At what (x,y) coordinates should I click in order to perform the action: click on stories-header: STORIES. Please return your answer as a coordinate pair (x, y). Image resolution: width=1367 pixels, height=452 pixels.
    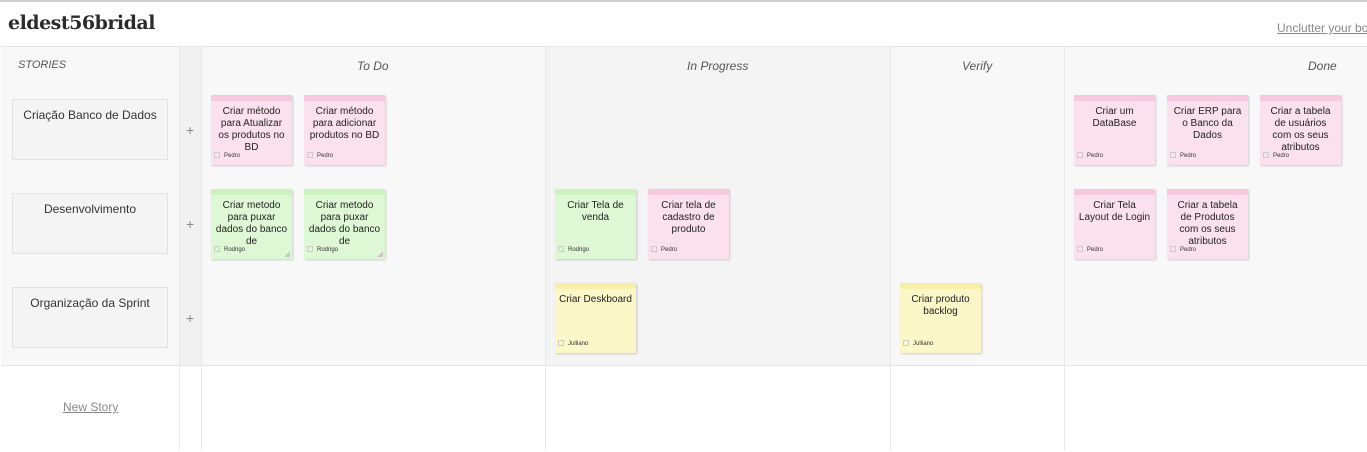
    Looking at the image, I should click on (42, 65).